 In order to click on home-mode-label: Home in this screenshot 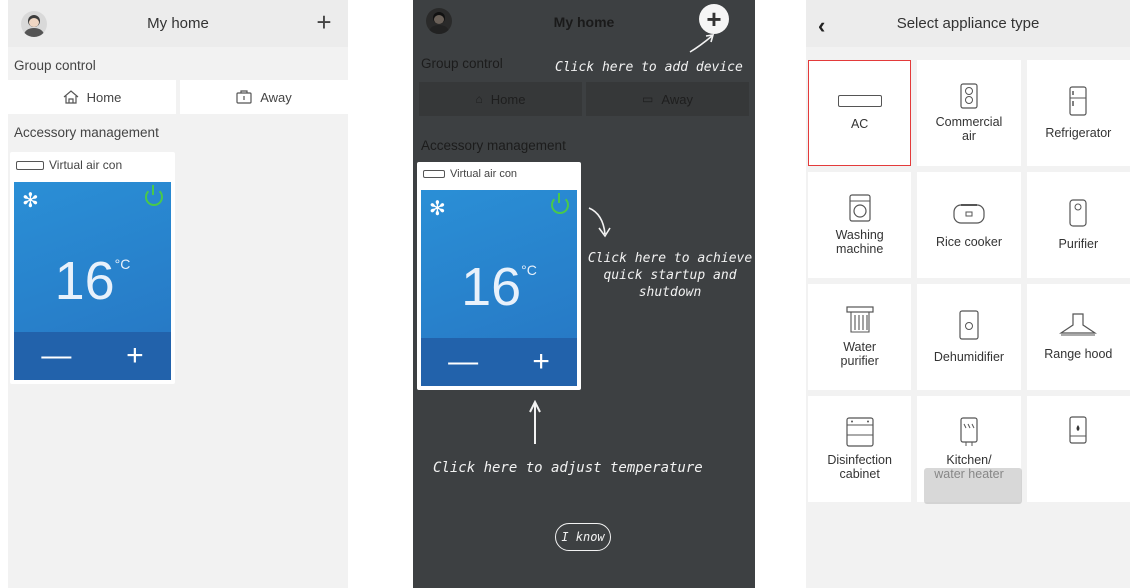, I will do `click(508, 99)`.